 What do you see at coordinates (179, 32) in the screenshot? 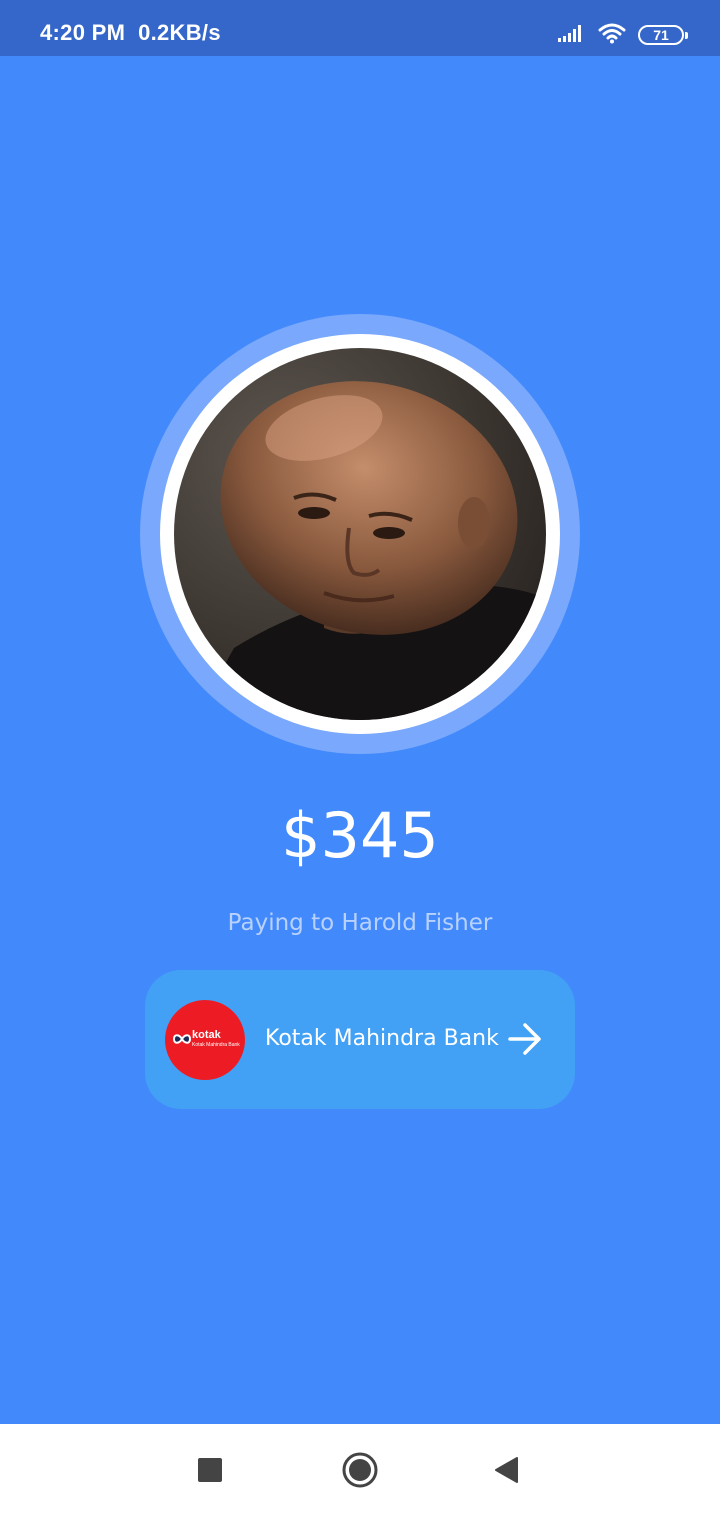
I see `network-speed-text: 0.2KB/s` at bounding box center [179, 32].